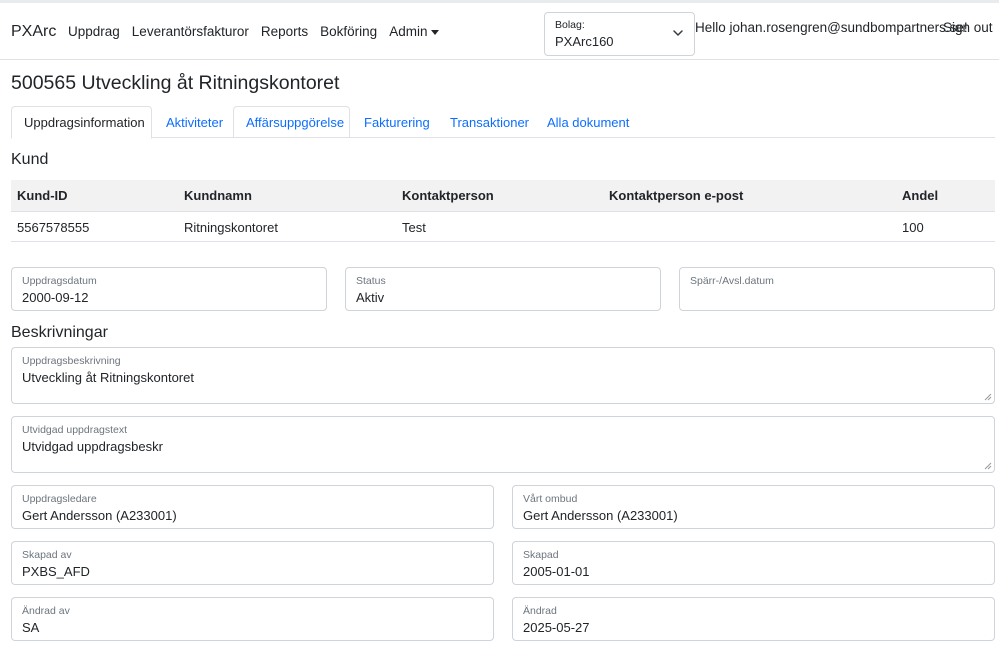  I want to click on page-title: 500565 Utveckling åt Ritningskontoret, so click(175, 83).